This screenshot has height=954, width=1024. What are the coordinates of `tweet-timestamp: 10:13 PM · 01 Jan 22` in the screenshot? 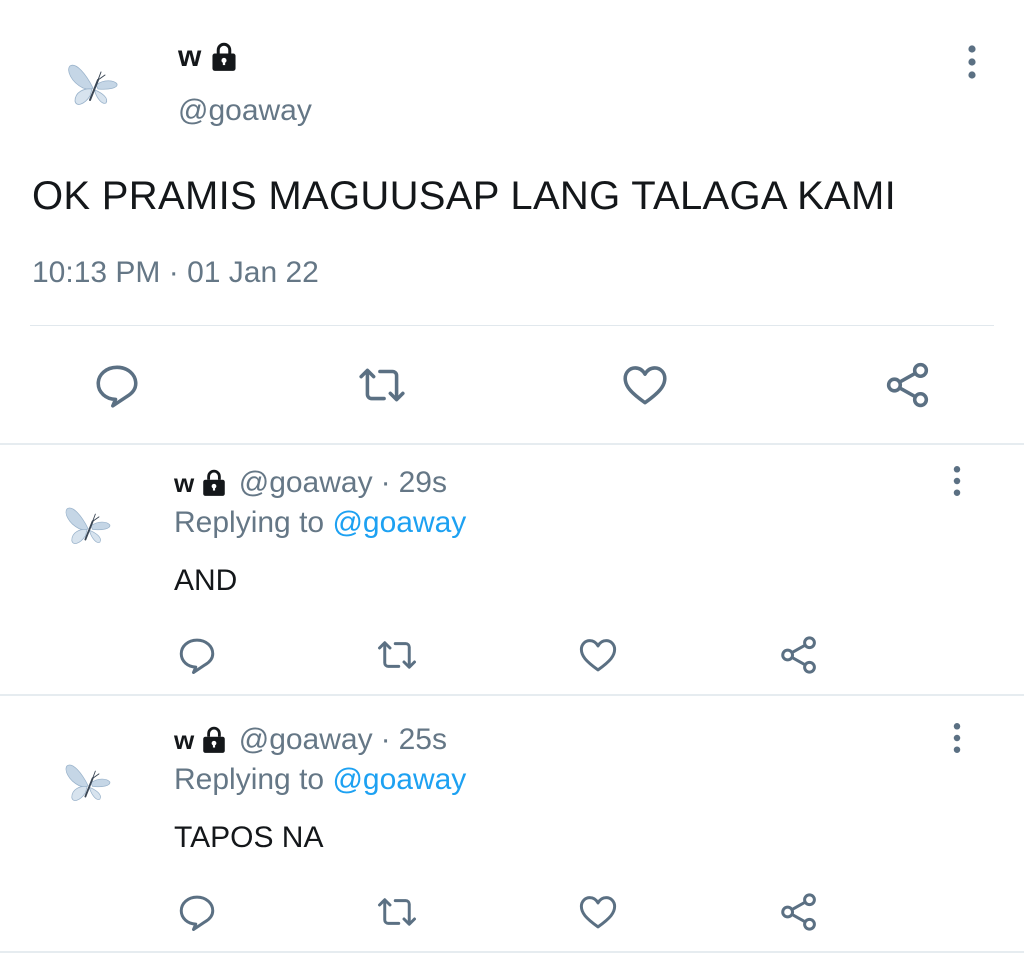 It's located at (175, 272).